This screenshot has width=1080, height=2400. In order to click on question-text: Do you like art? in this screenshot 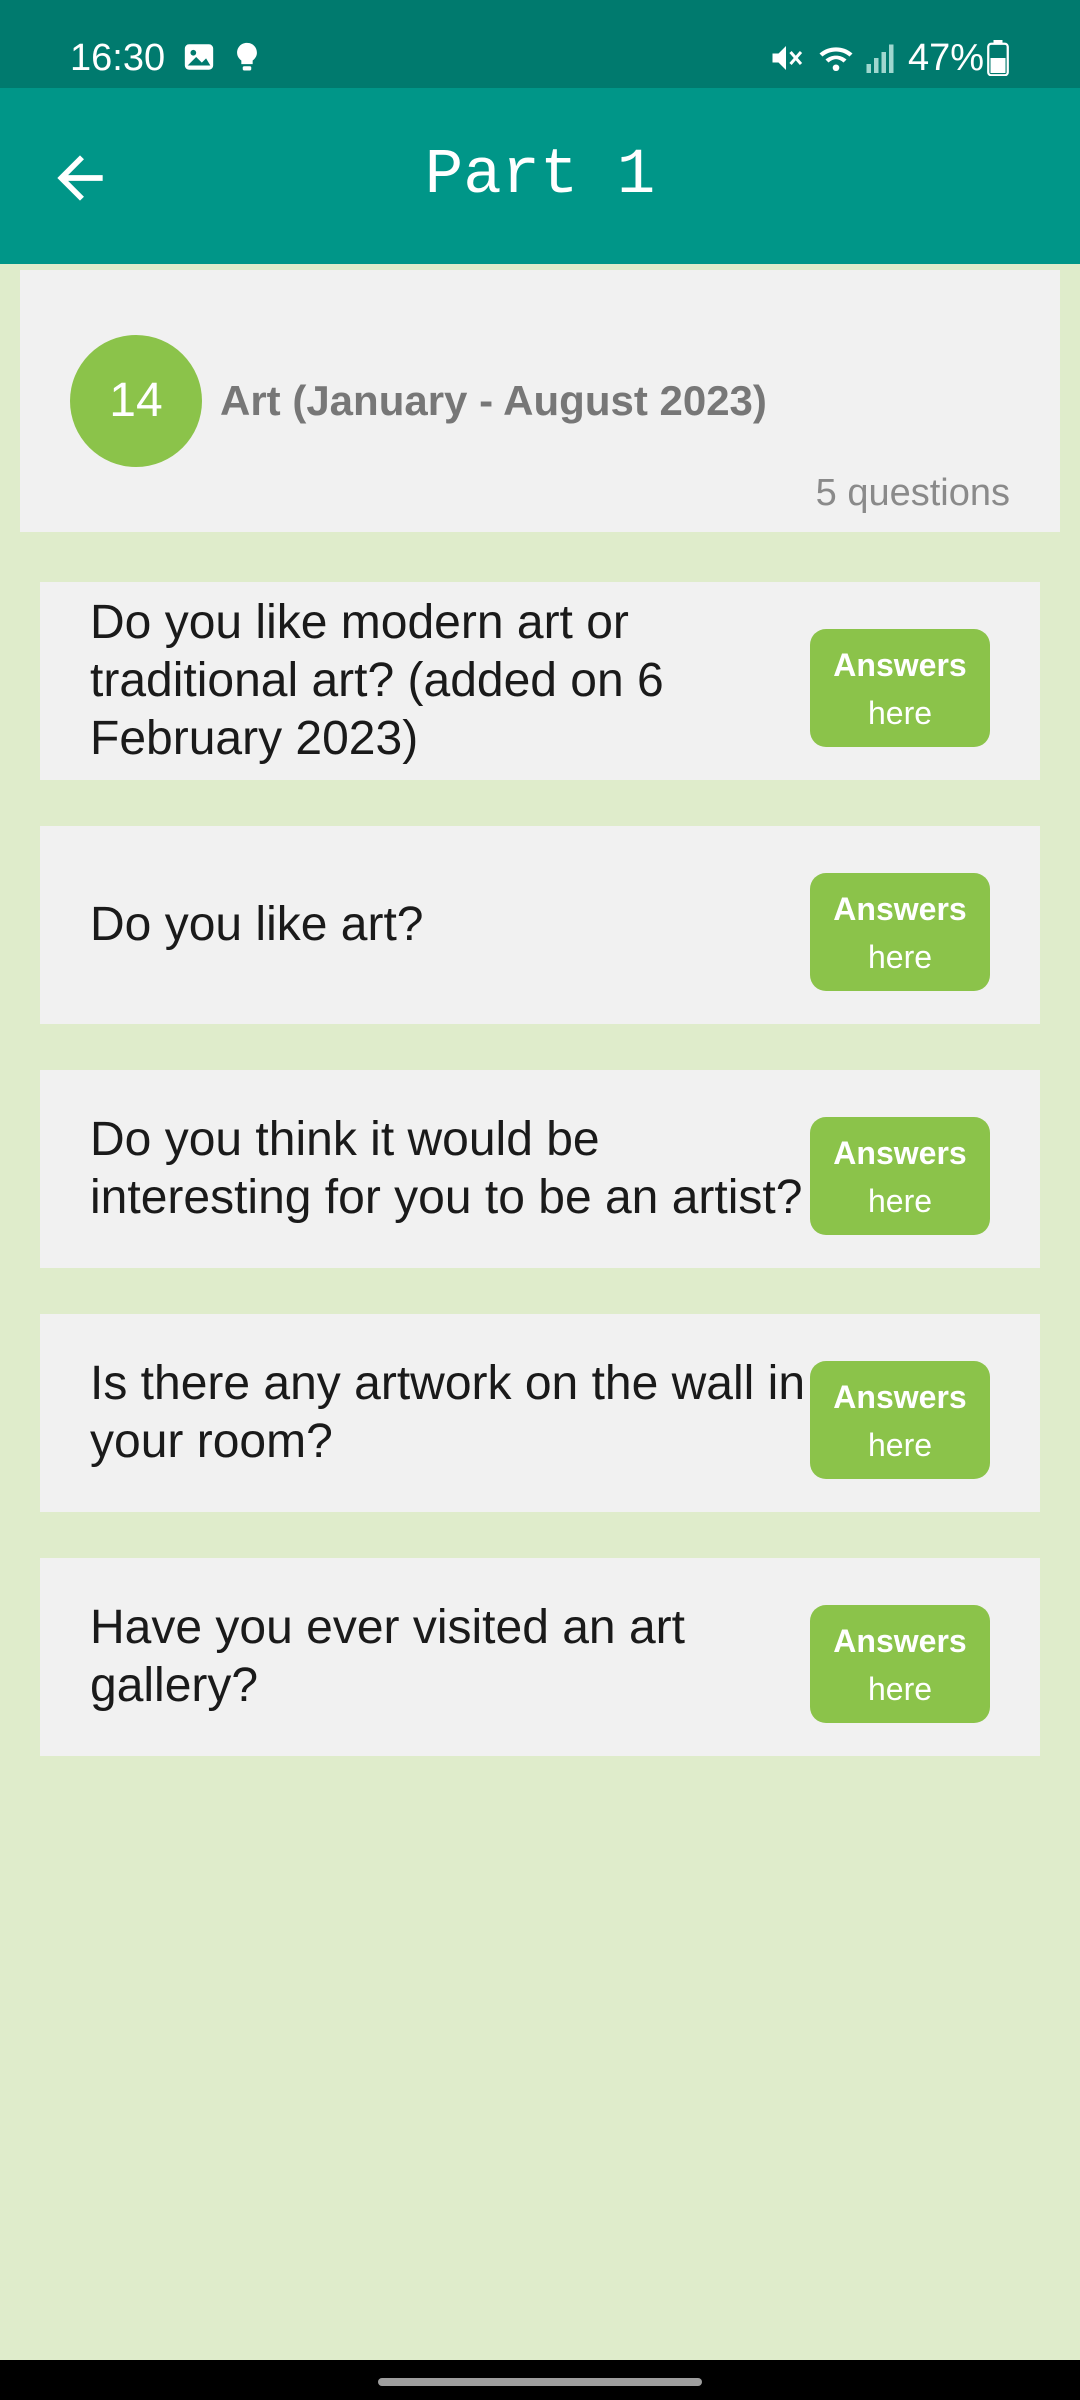, I will do `click(257, 924)`.